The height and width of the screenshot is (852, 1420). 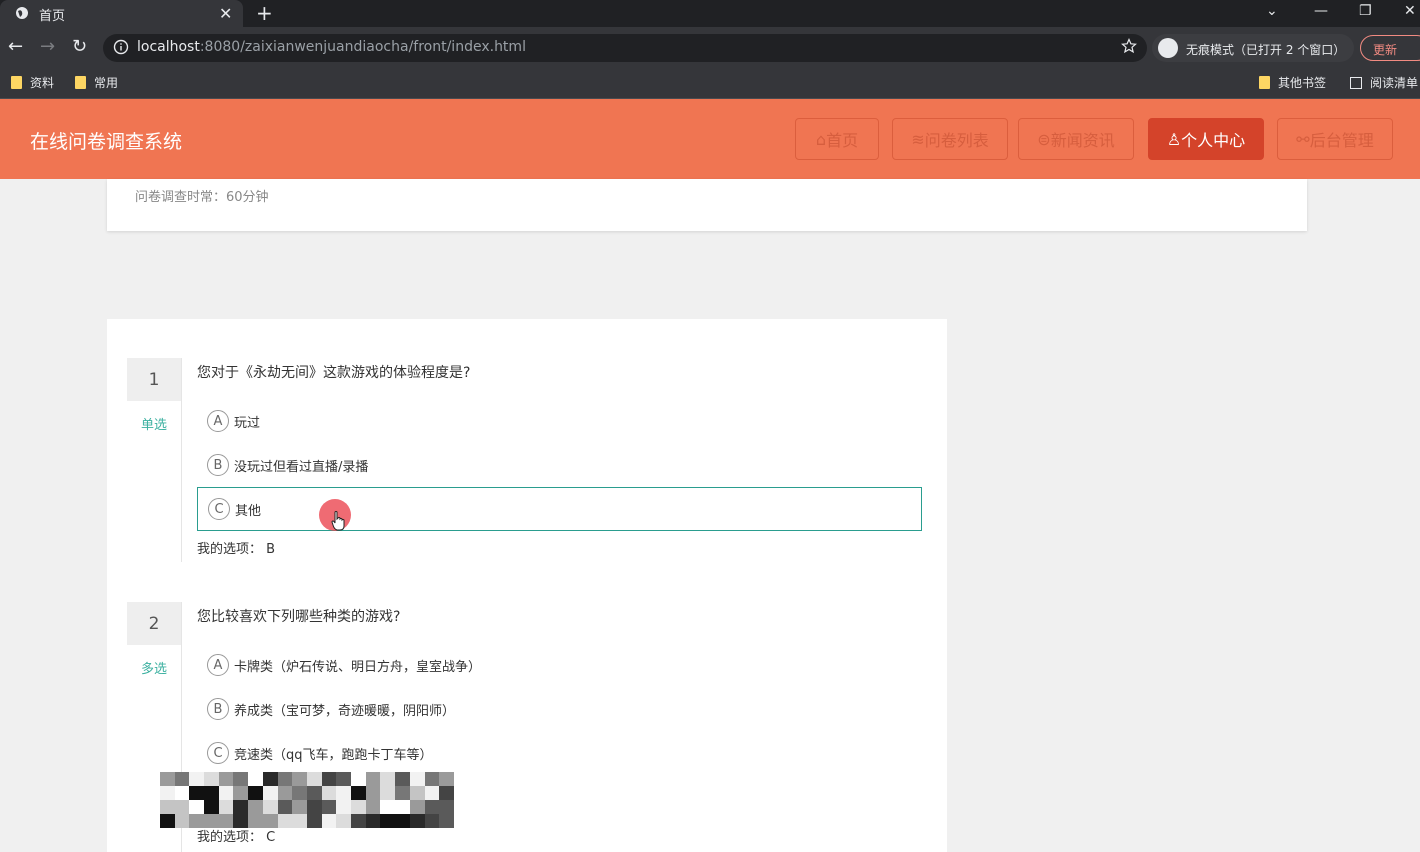 What do you see at coordinates (918, 139) in the screenshot?
I see `layers-icon: ≋` at bounding box center [918, 139].